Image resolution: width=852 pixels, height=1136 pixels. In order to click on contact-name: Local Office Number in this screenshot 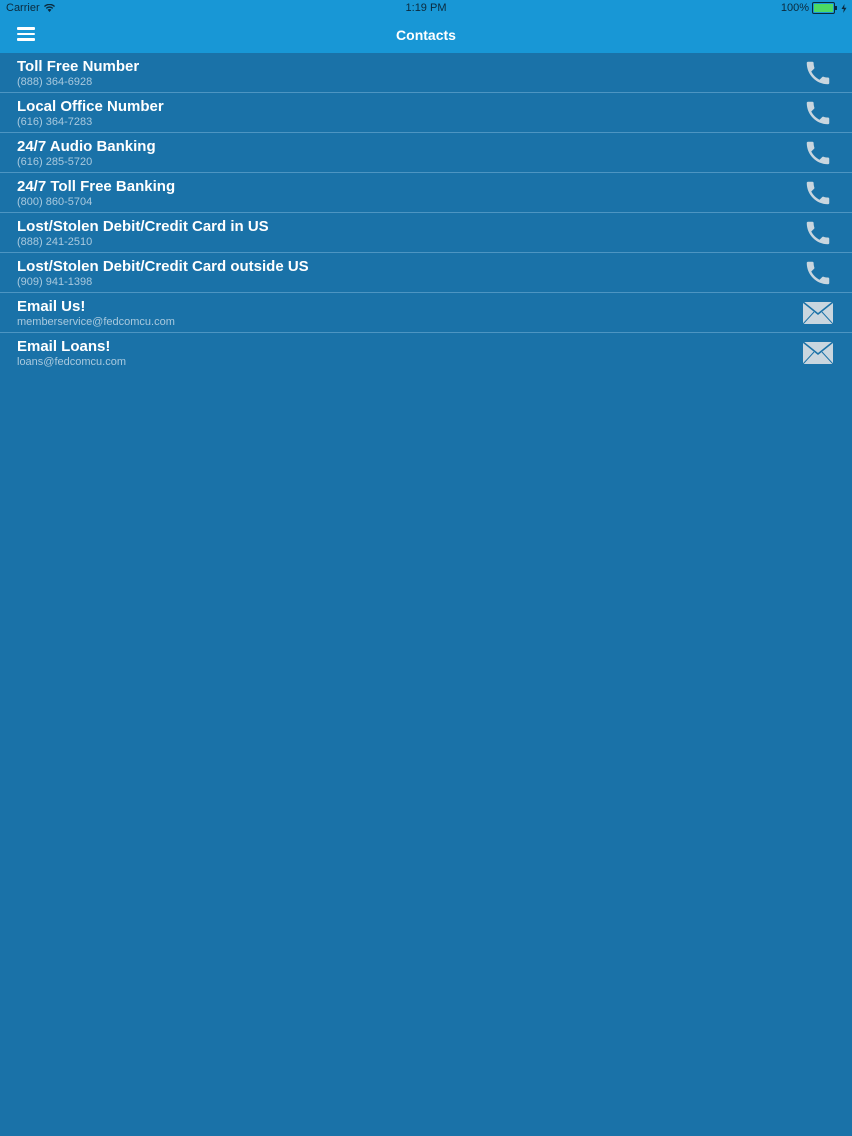, I will do `click(90, 106)`.